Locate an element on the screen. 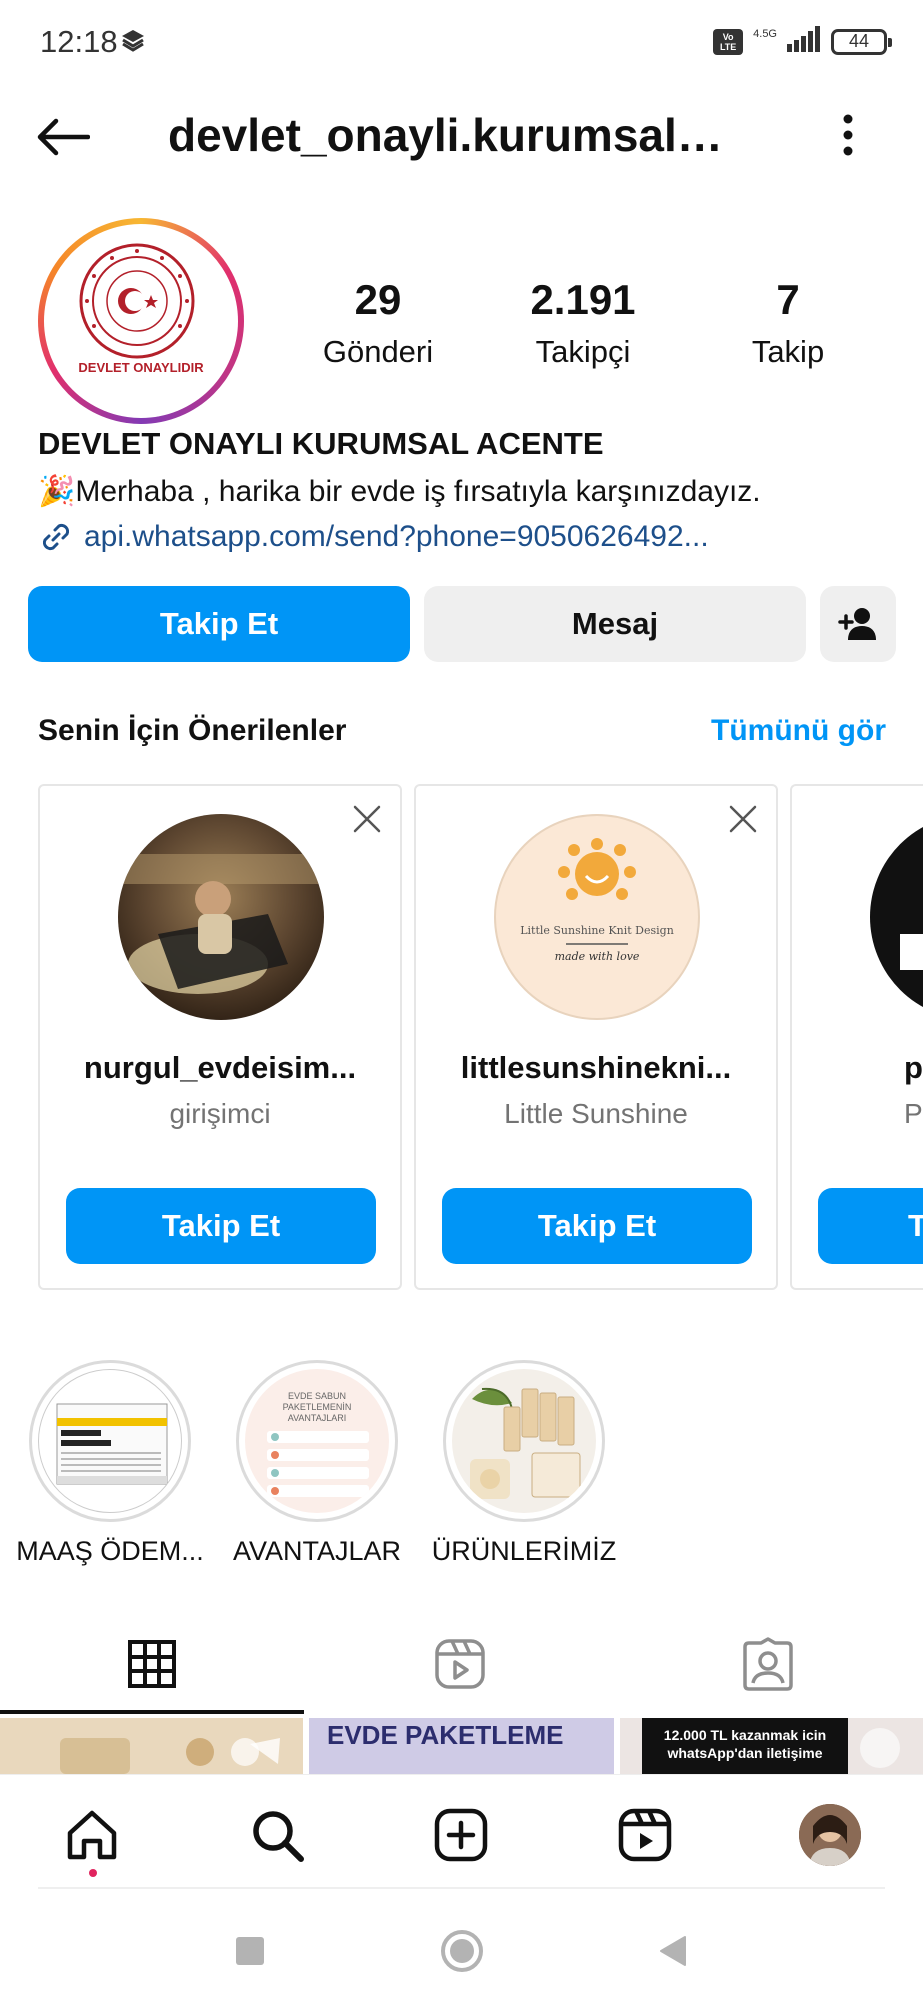 The image size is (923, 2000). nav-profile is located at coordinates (830, 1835).